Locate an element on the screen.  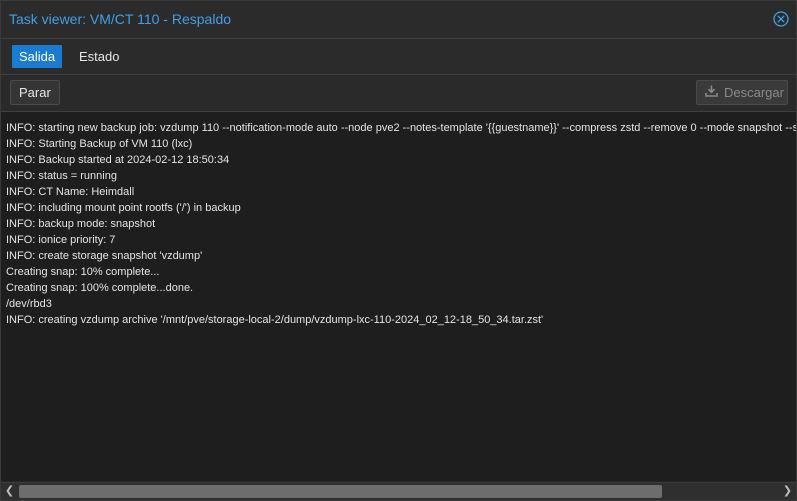
chevron-right-icon: ❯ is located at coordinates (787, 491).